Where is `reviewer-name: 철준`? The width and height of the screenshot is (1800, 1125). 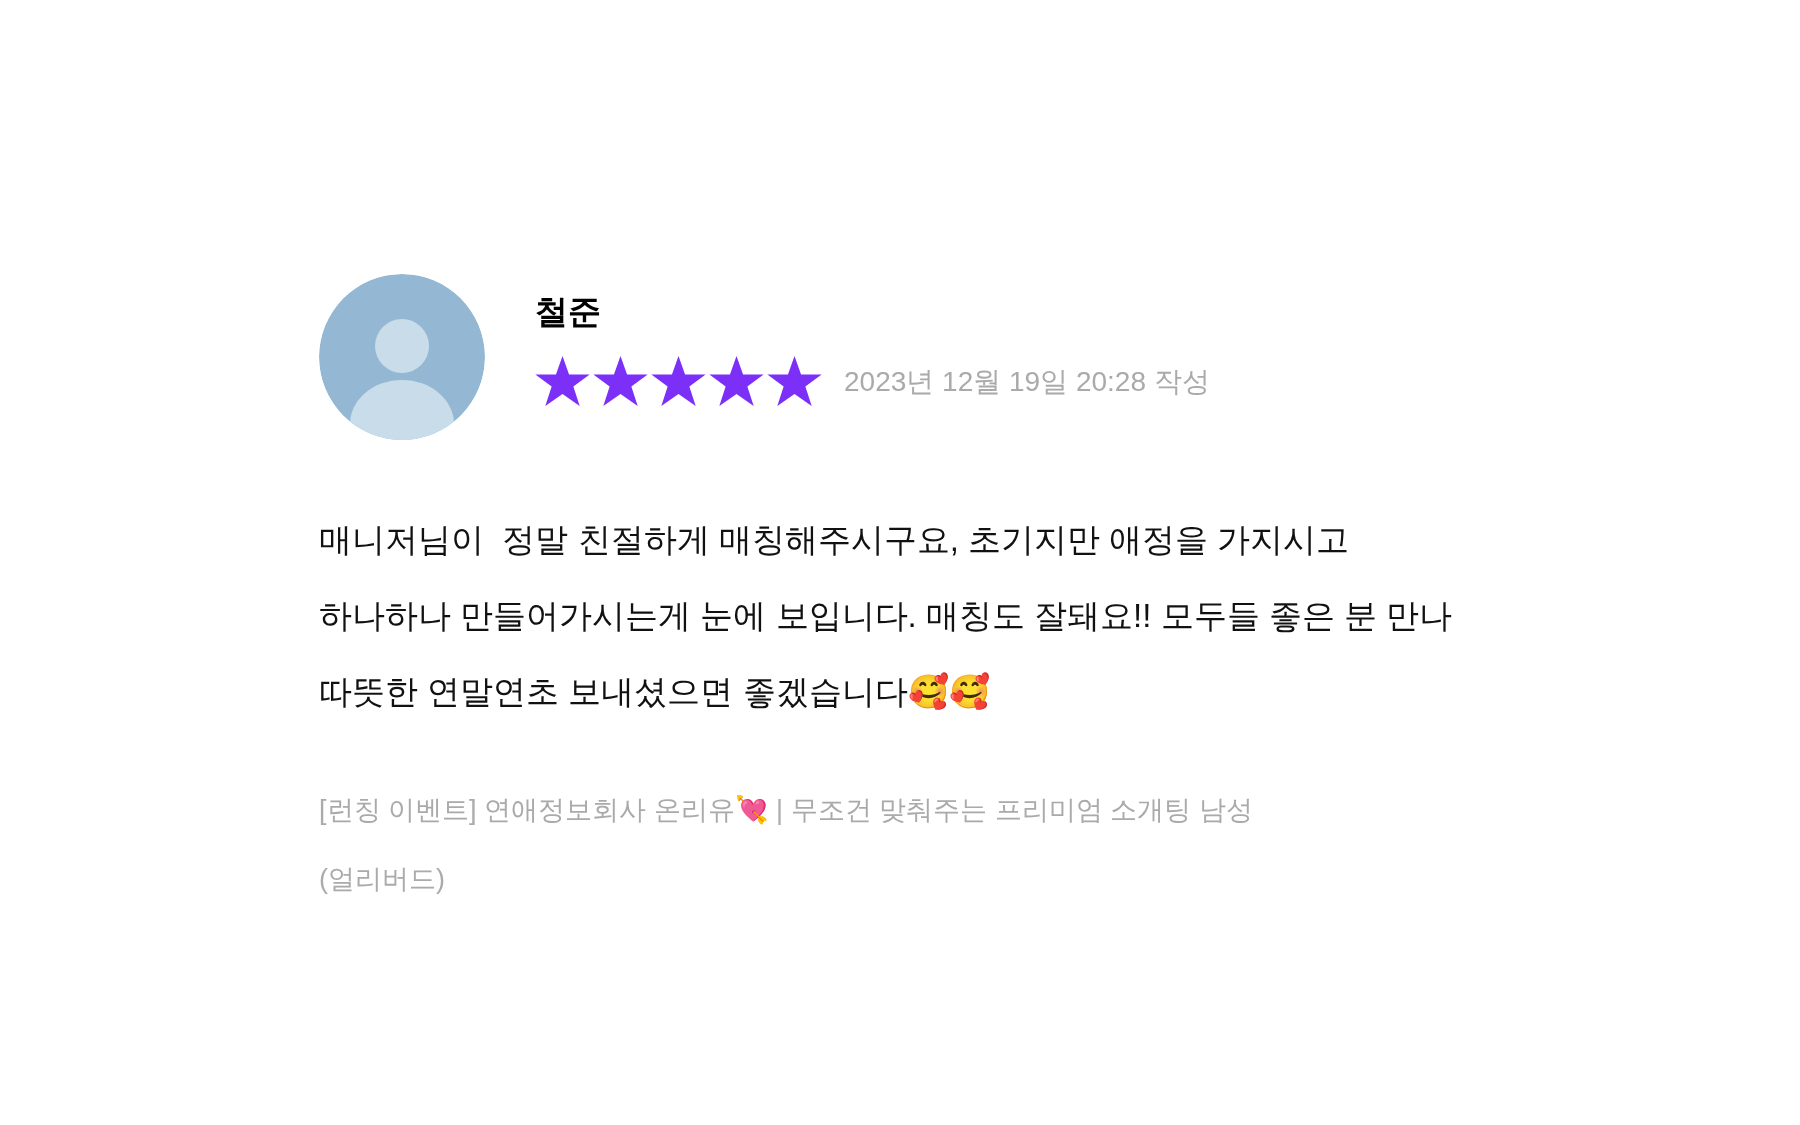
reviewer-name: 철준 is located at coordinates (568, 312).